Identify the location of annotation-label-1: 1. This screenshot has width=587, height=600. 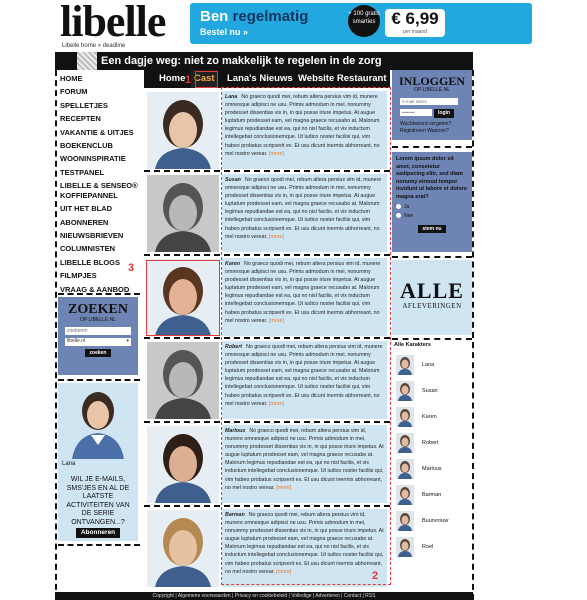
(188, 80).